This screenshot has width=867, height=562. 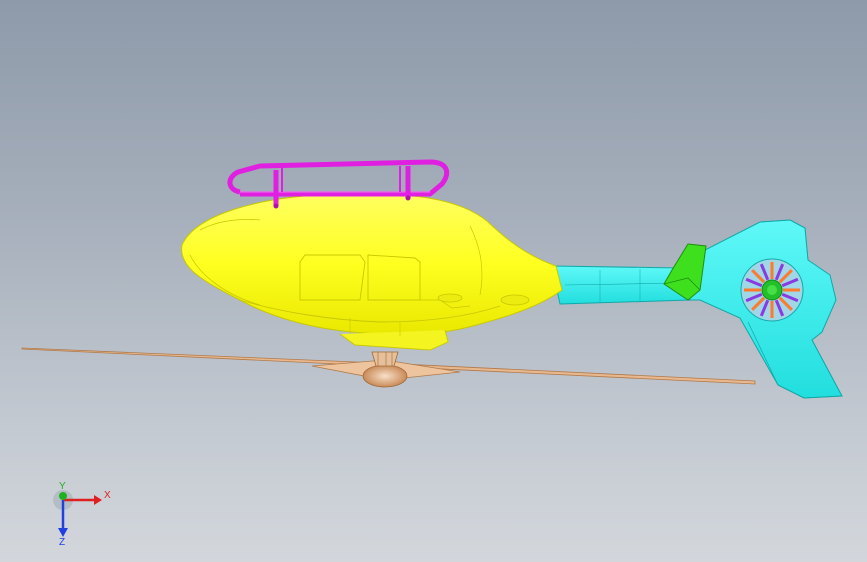 I want to click on y-axis-label: Y, so click(x=62, y=487).